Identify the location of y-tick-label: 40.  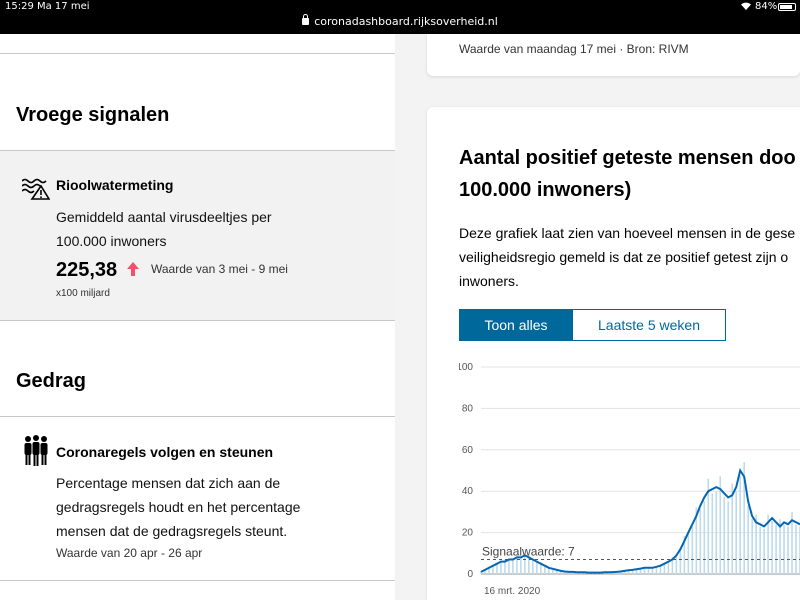
(468, 491).